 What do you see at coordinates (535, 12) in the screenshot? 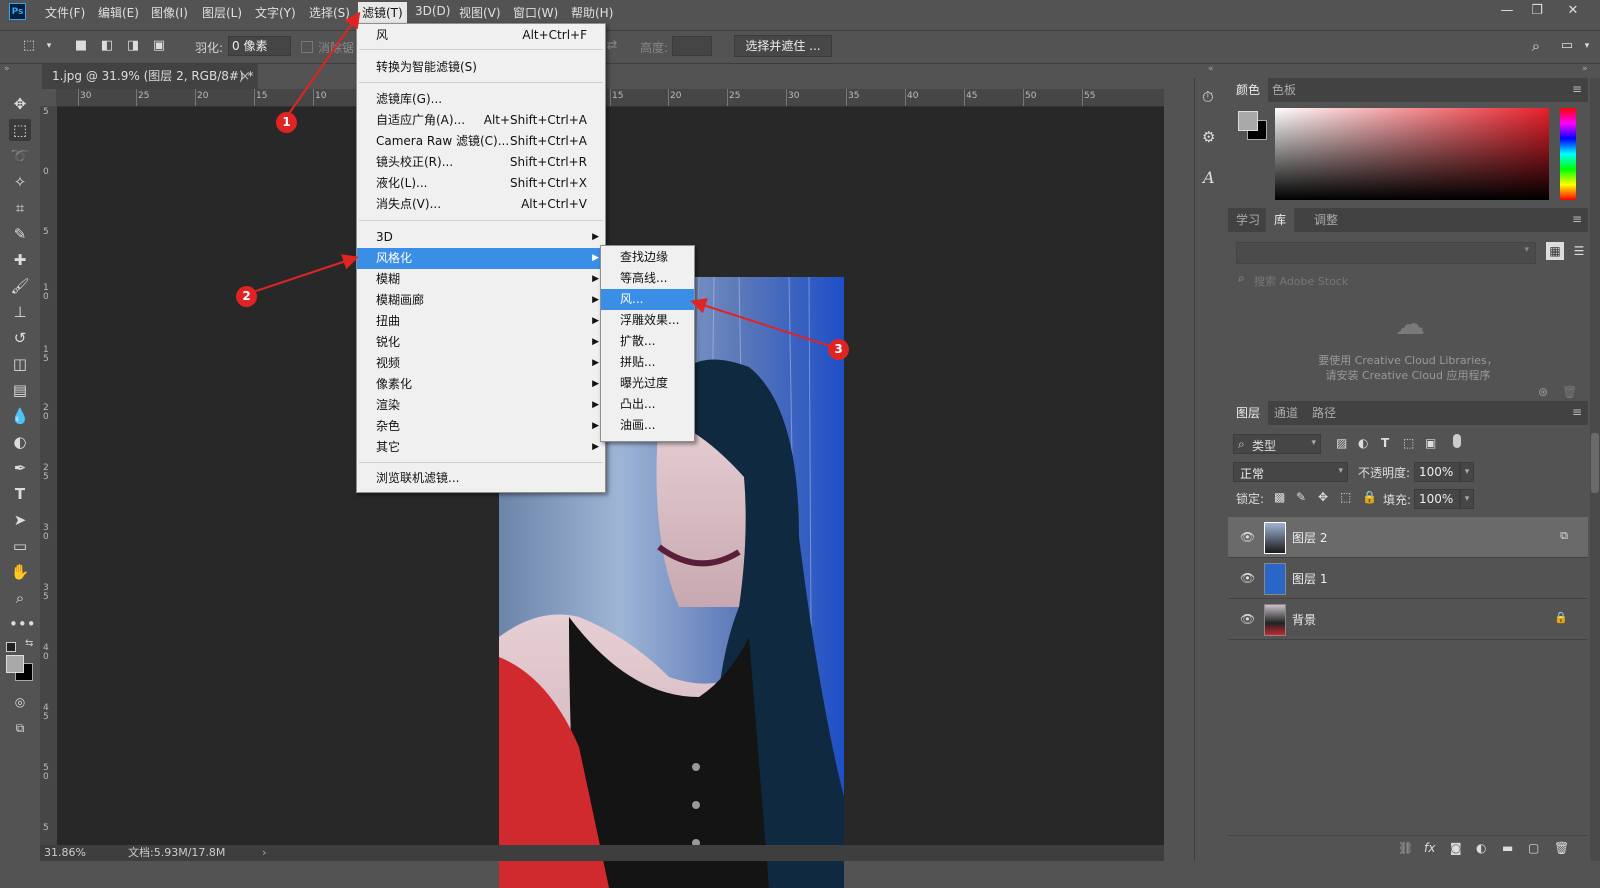
I see `menu-window: 窗口(W)` at bounding box center [535, 12].